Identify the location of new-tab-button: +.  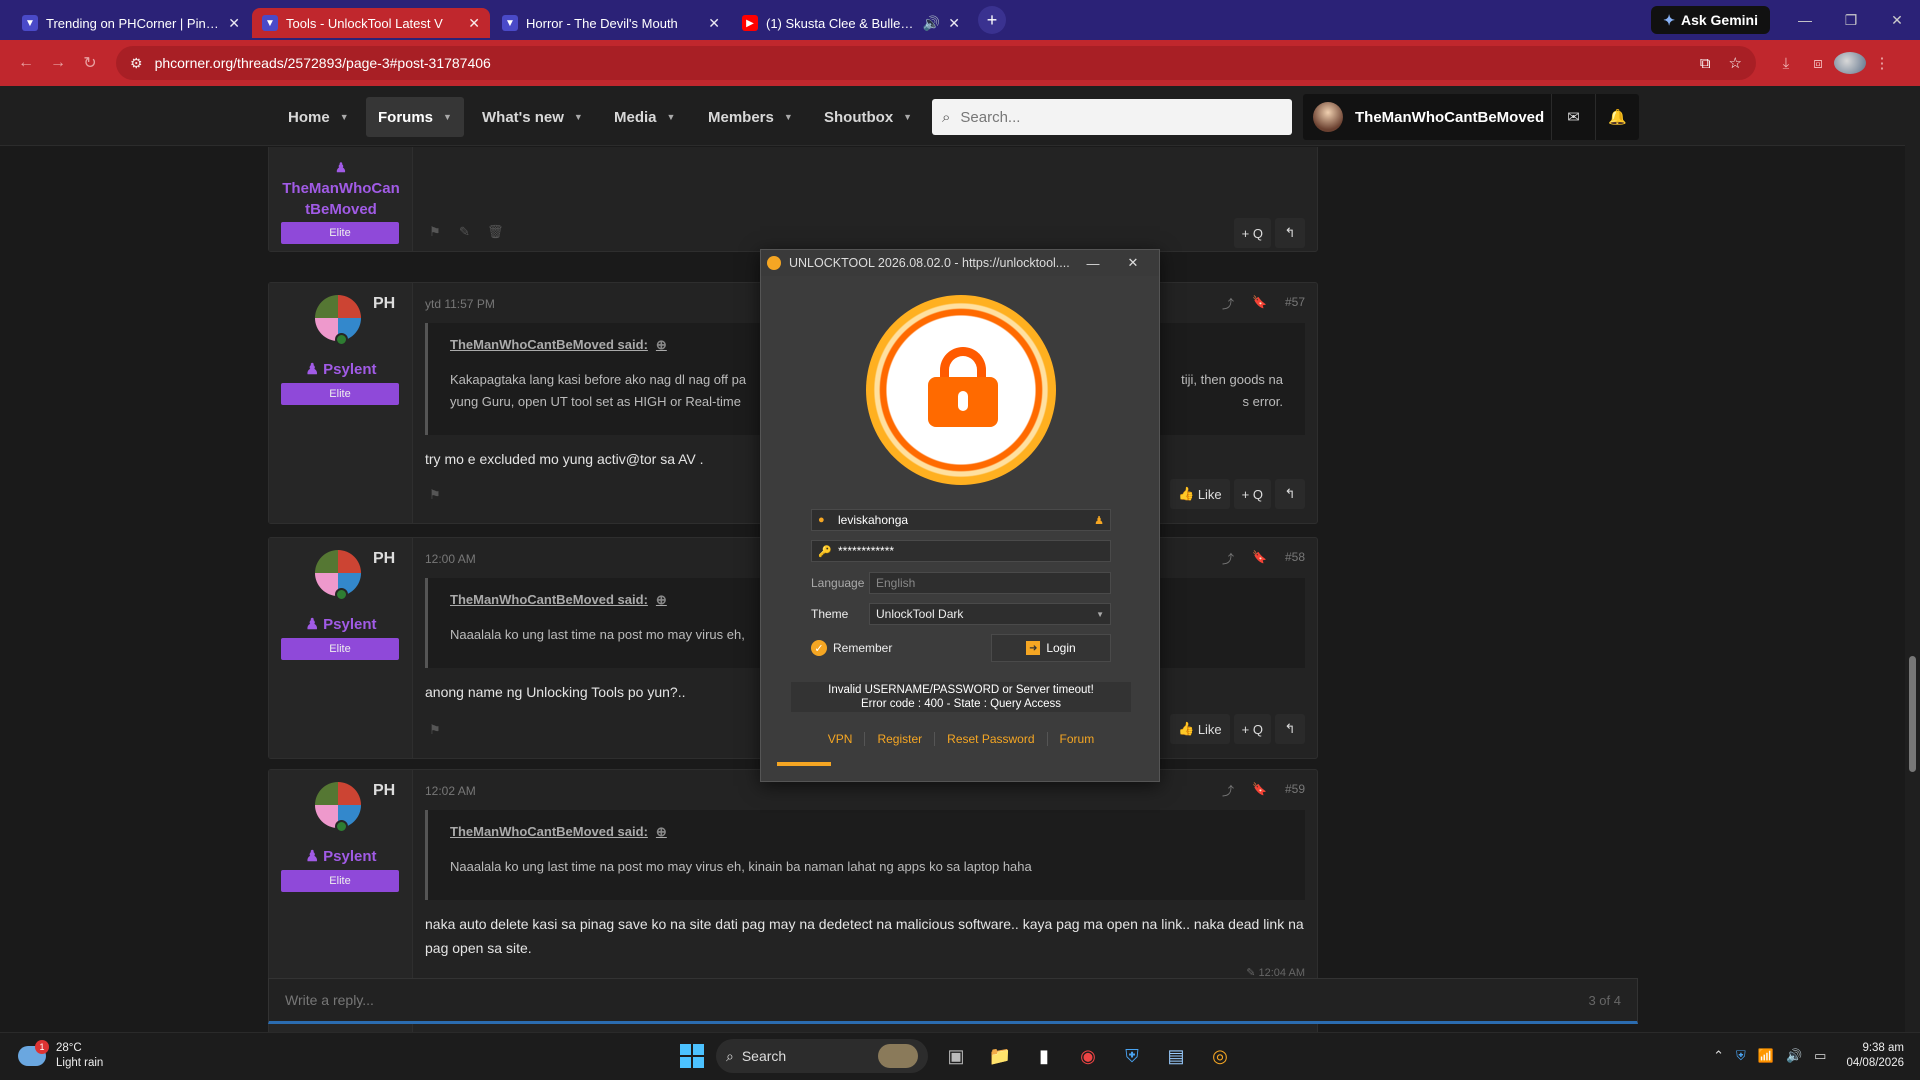
(992, 20).